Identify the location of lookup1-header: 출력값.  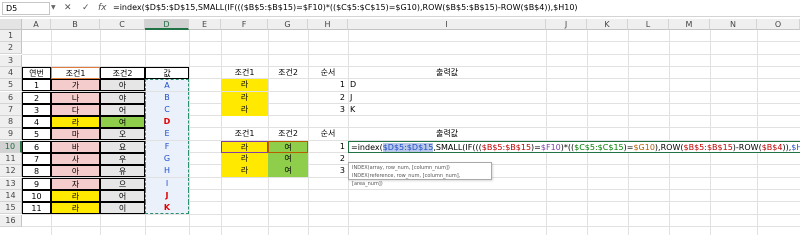
(447, 73).